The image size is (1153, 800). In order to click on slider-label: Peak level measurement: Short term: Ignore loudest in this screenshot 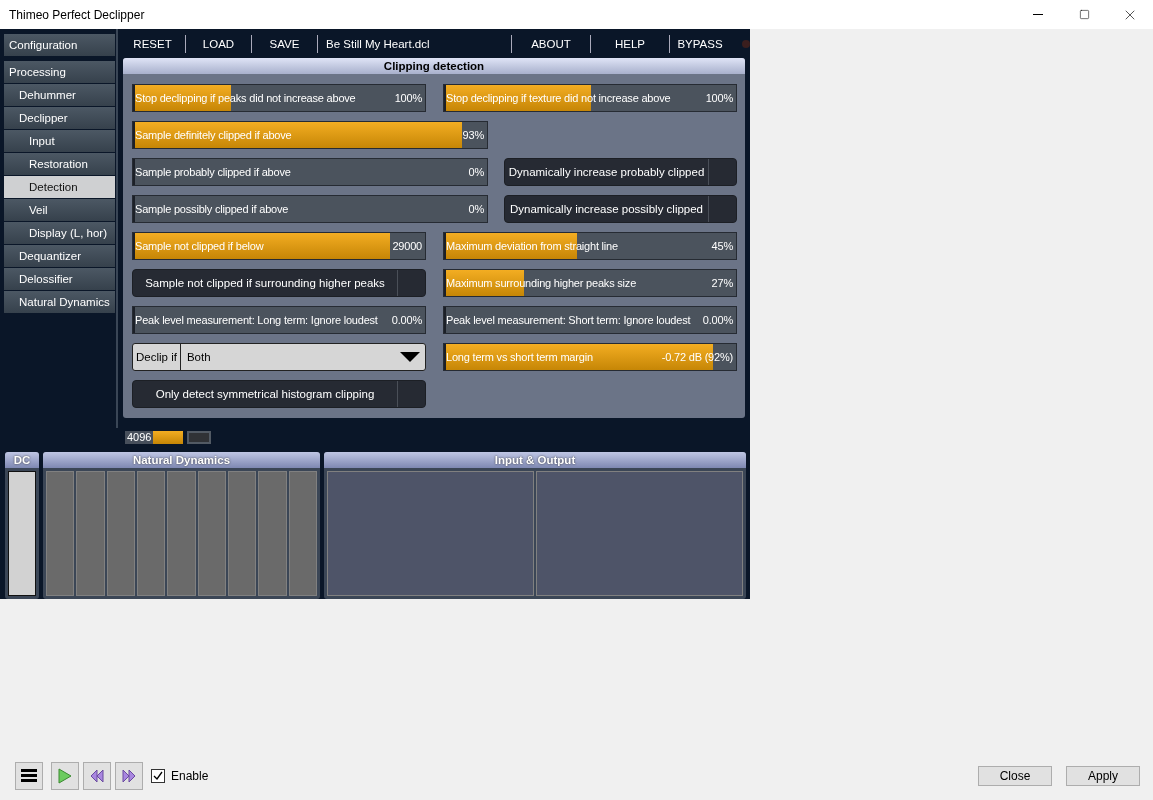, I will do `click(568, 320)`.